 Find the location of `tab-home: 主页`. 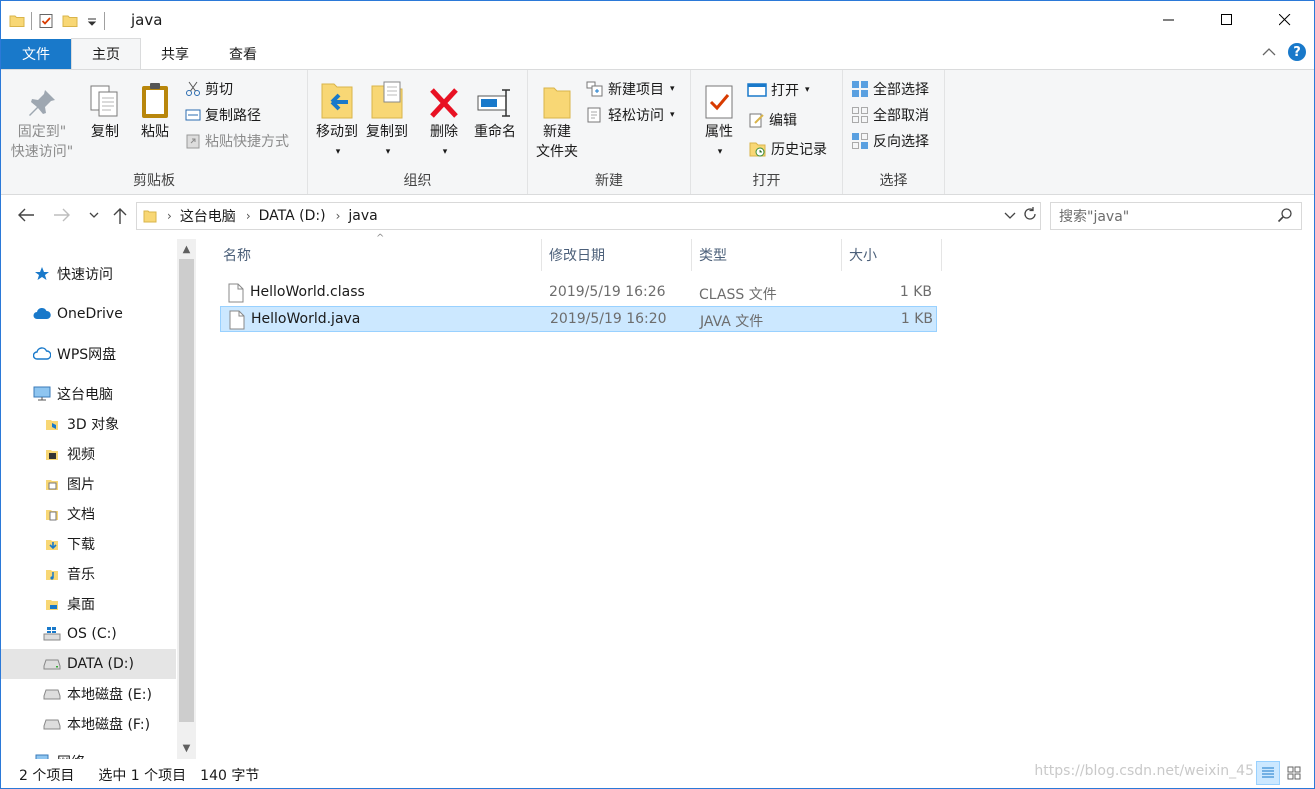

tab-home: 主页 is located at coordinates (106, 53).